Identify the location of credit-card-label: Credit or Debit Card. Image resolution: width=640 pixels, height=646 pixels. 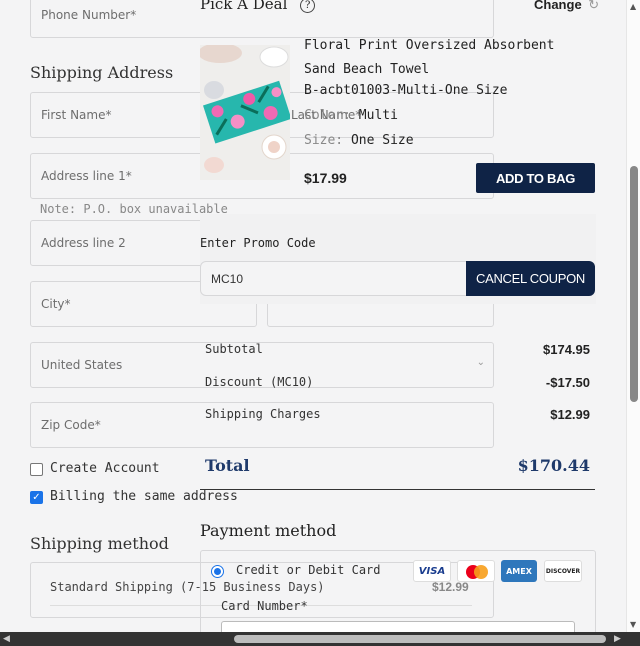
(308, 570).